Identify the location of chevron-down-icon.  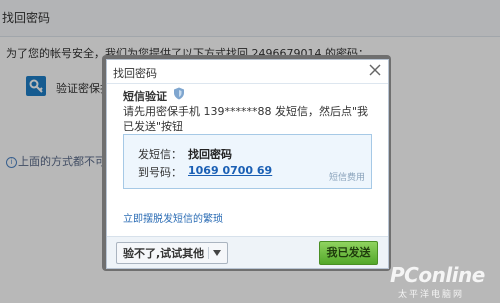
(217, 253).